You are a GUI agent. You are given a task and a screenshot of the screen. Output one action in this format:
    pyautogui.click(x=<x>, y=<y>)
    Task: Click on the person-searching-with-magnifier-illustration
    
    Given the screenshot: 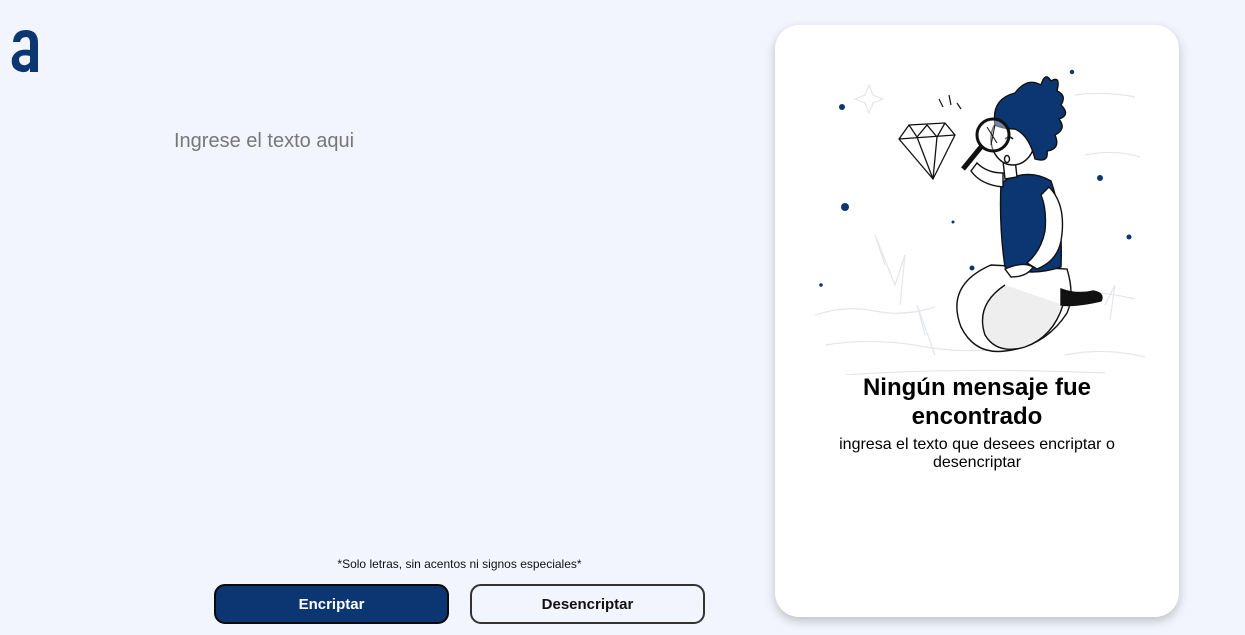 What is the action you would take?
    pyautogui.click(x=980, y=222)
    